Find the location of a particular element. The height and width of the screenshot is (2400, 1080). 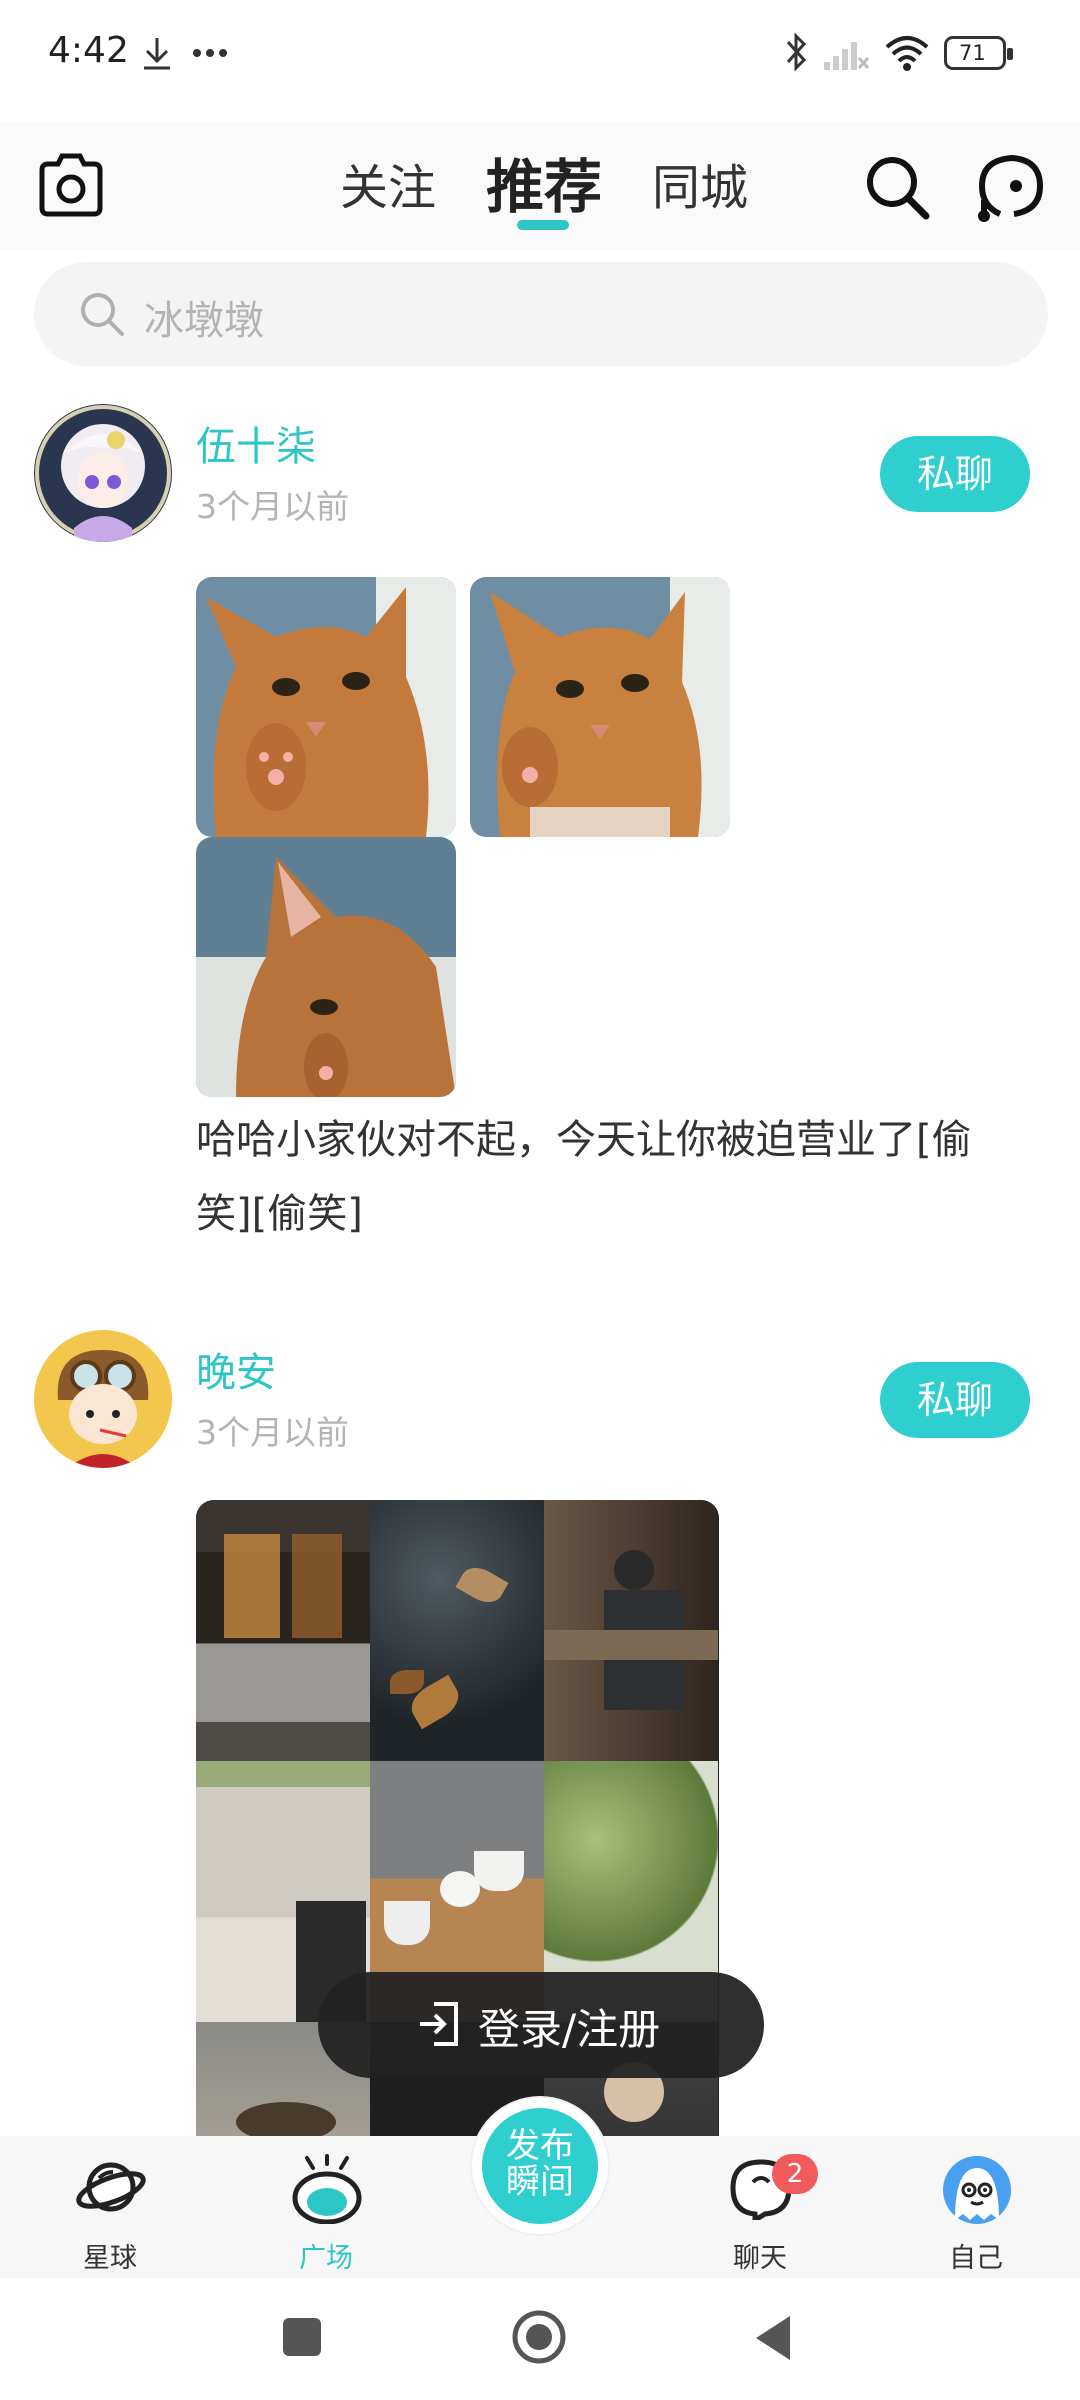

more-dots-icon is located at coordinates (210, 53).